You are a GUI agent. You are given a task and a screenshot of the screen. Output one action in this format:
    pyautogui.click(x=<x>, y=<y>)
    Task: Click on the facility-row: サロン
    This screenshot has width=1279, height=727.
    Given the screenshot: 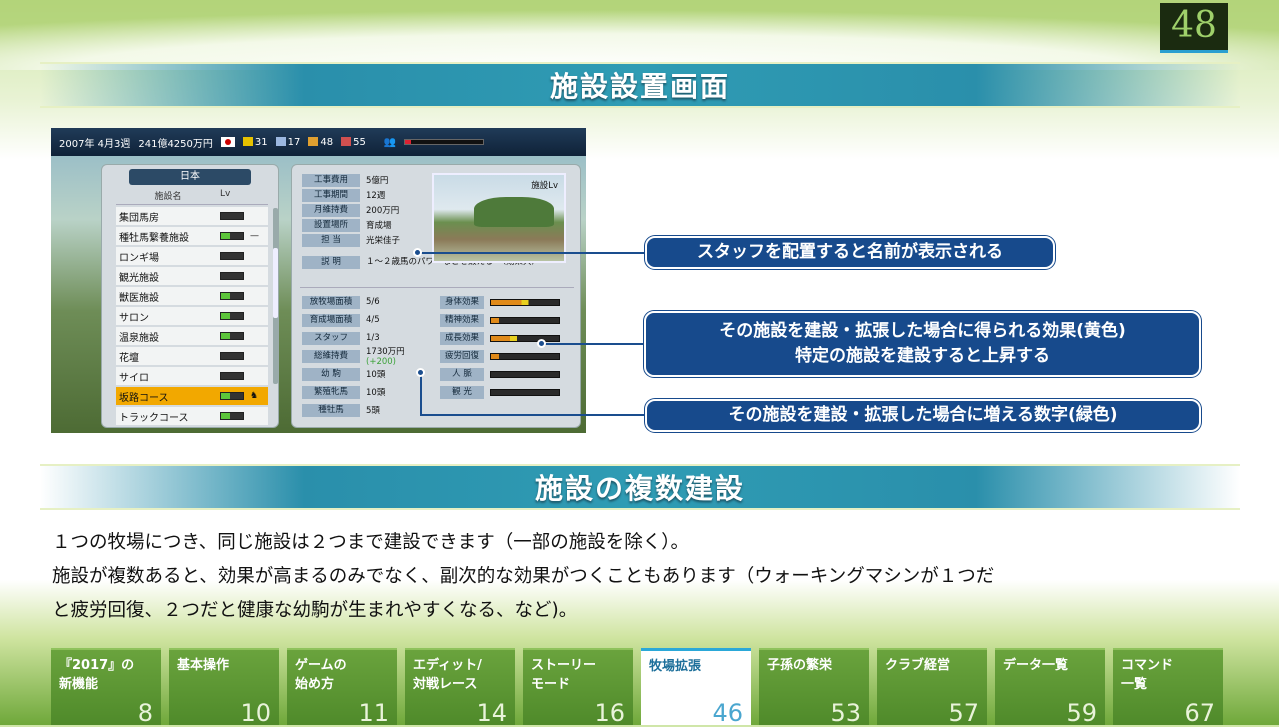 What is the action you would take?
    pyautogui.click(x=192, y=316)
    